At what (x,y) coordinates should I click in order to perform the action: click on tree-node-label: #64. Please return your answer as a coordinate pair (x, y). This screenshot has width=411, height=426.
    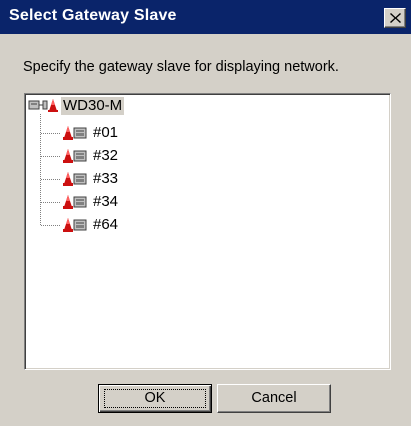
    Looking at the image, I should click on (106, 224).